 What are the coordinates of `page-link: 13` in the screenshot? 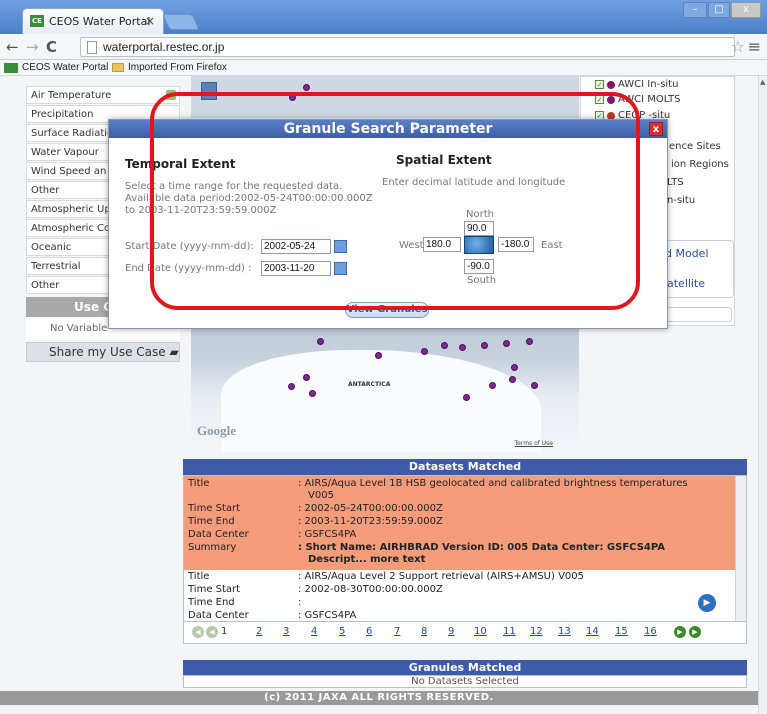 It's located at (564, 631).